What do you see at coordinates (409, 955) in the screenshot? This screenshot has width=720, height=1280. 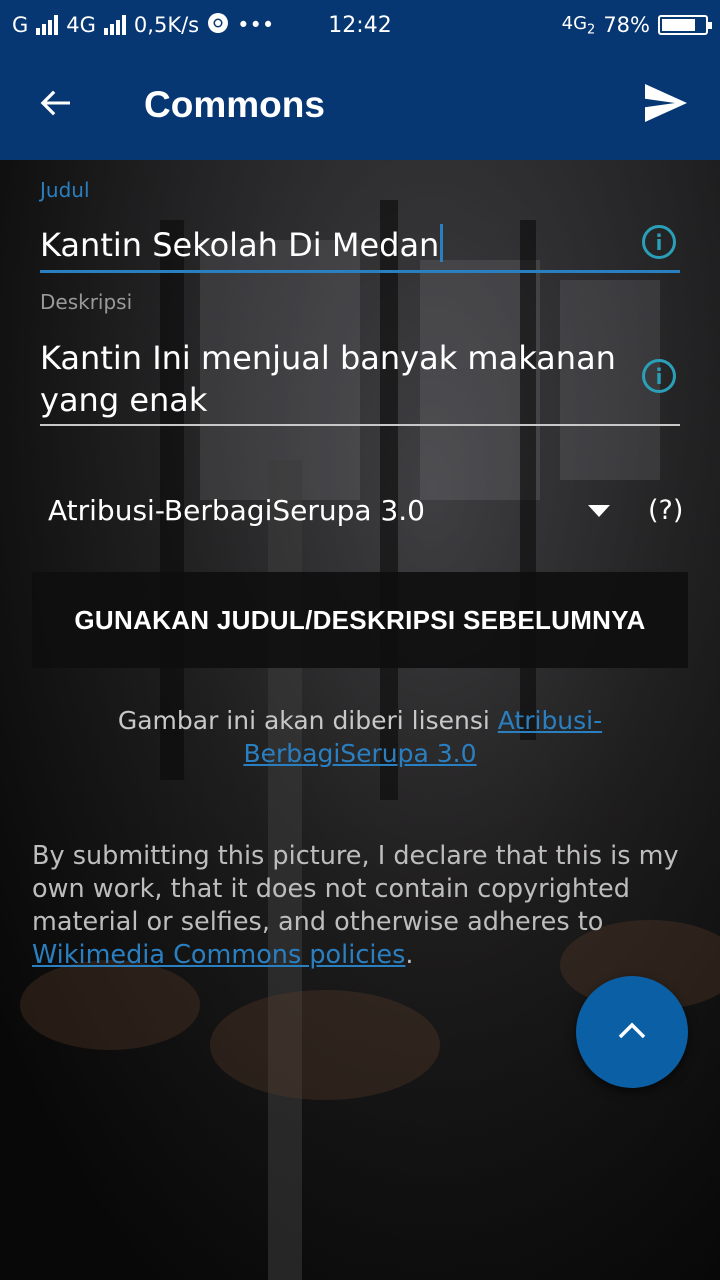 I see `declaration-end: .` at bounding box center [409, 955].